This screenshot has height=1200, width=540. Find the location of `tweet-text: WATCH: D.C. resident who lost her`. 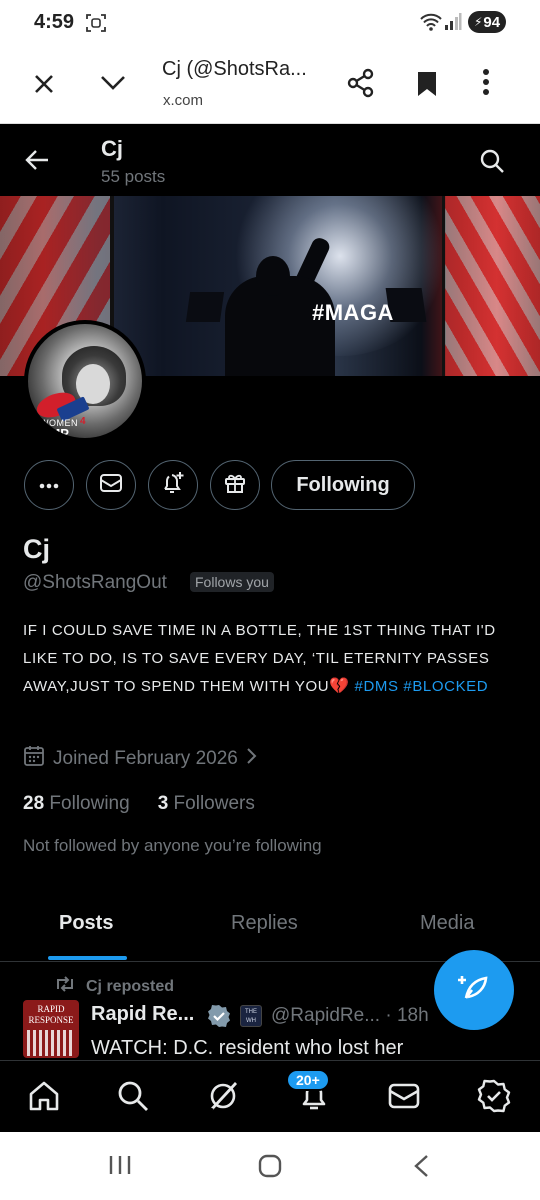

tweet-text: WATCH: D.C. resident who lost her is located at coordinates (247, 1048).